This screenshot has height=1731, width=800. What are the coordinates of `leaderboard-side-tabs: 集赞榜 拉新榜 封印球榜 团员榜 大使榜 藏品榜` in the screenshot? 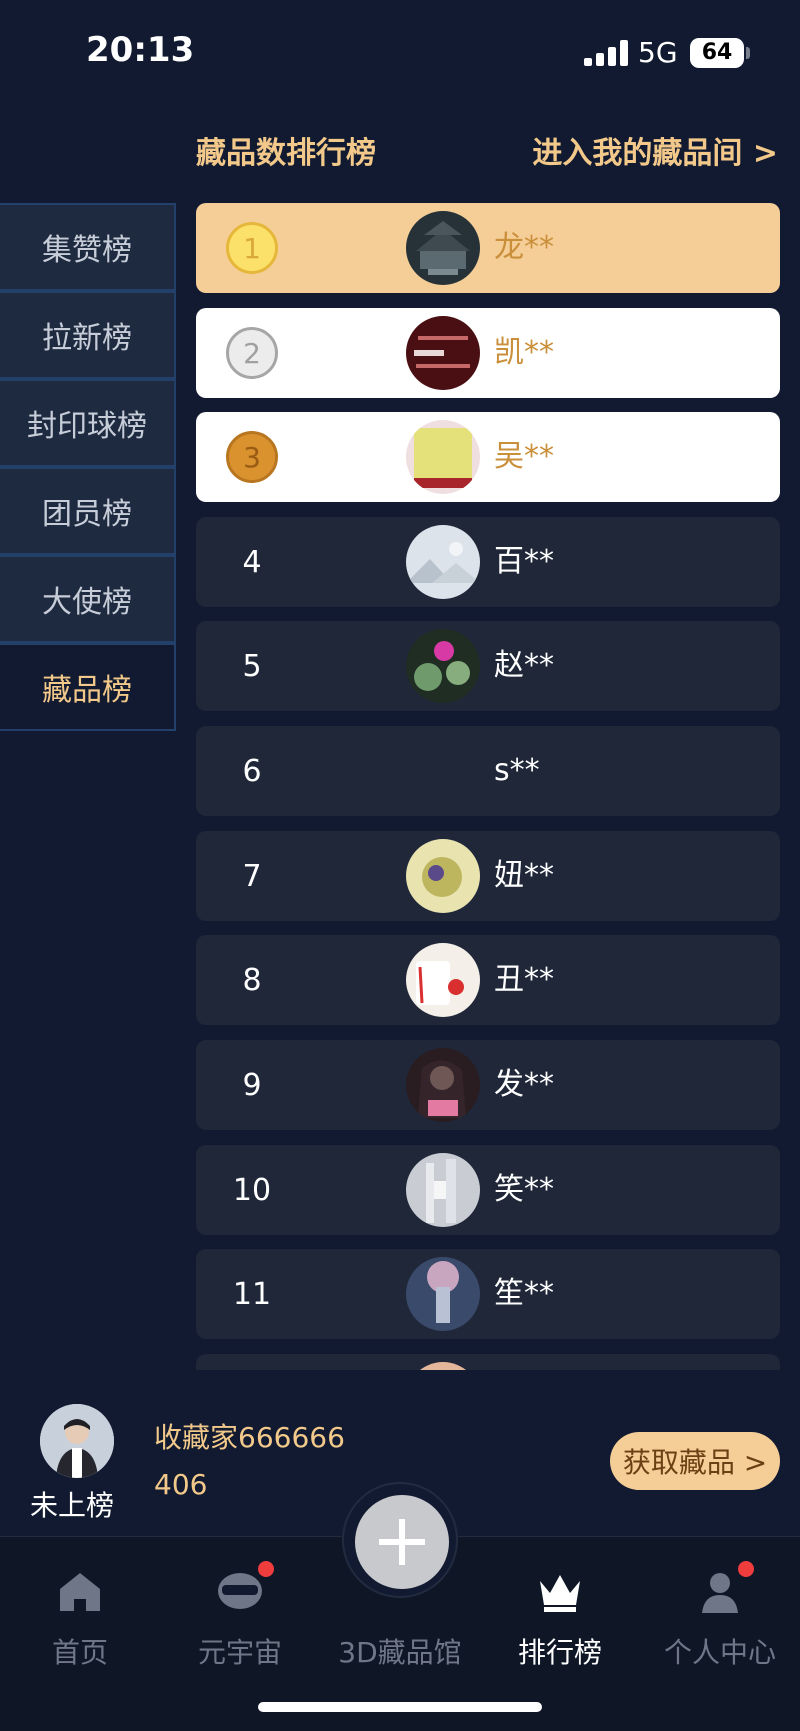 It's located at (88, 467).